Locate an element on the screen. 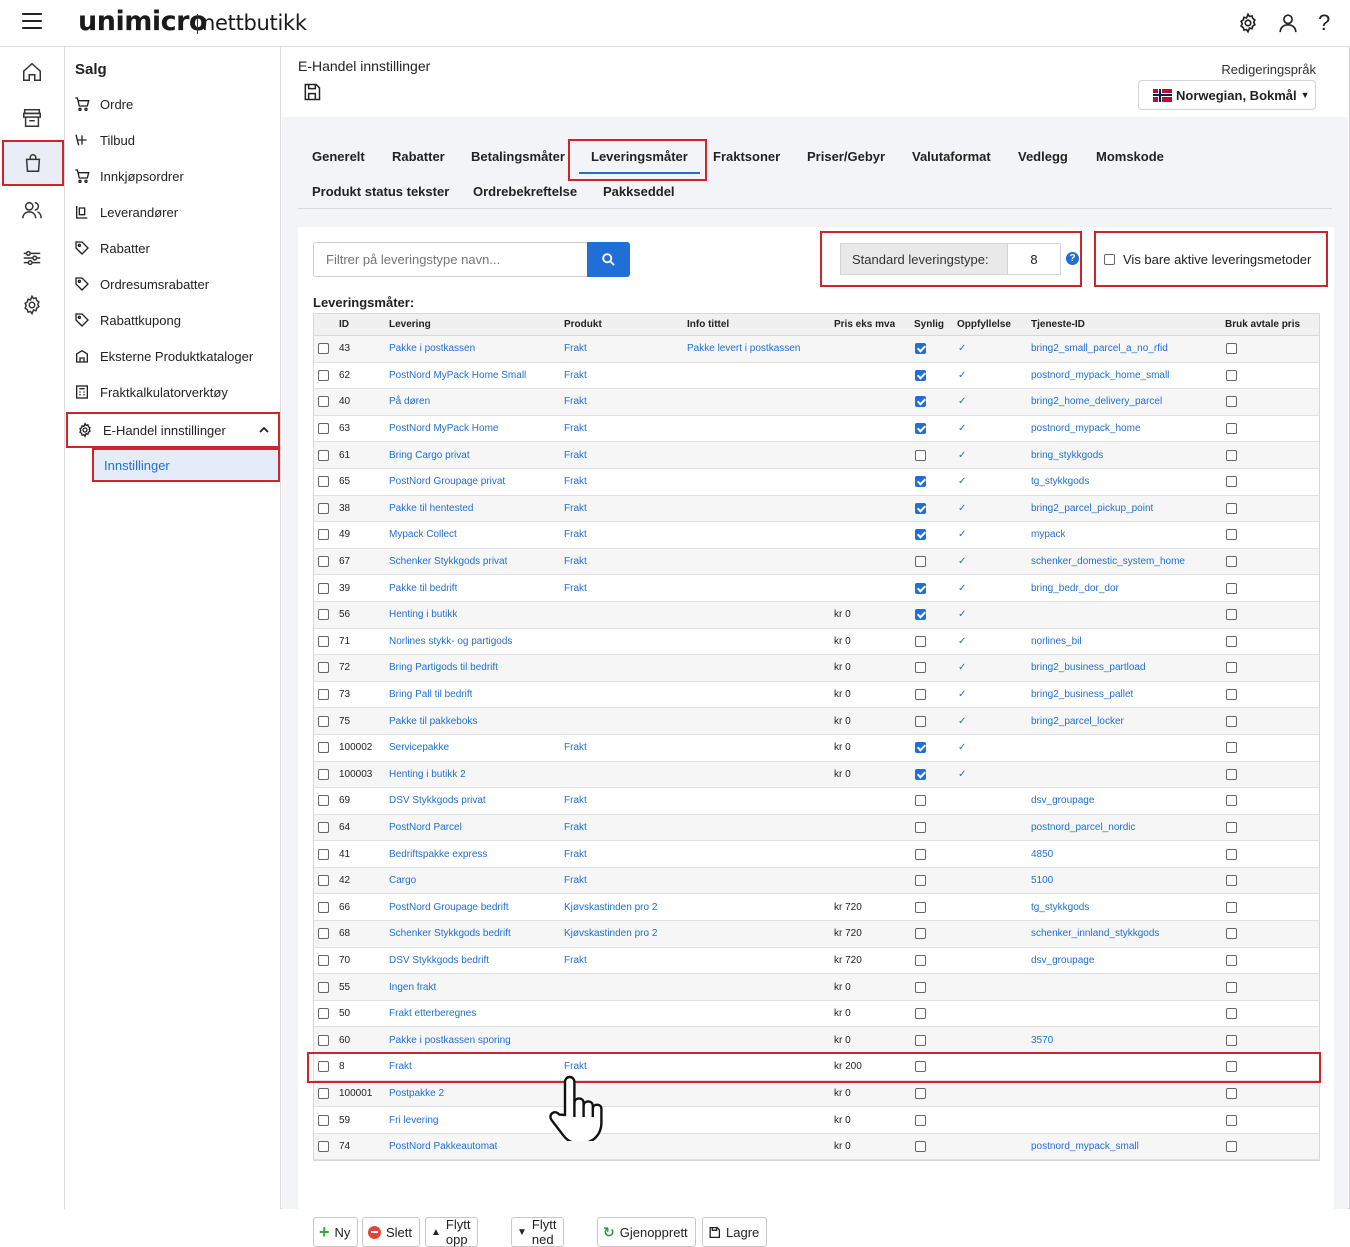 The width and height of the screenshot is (1350, 1247). tab-betalingsmater: Betalingsmåter is located at coordinates (518, 156).